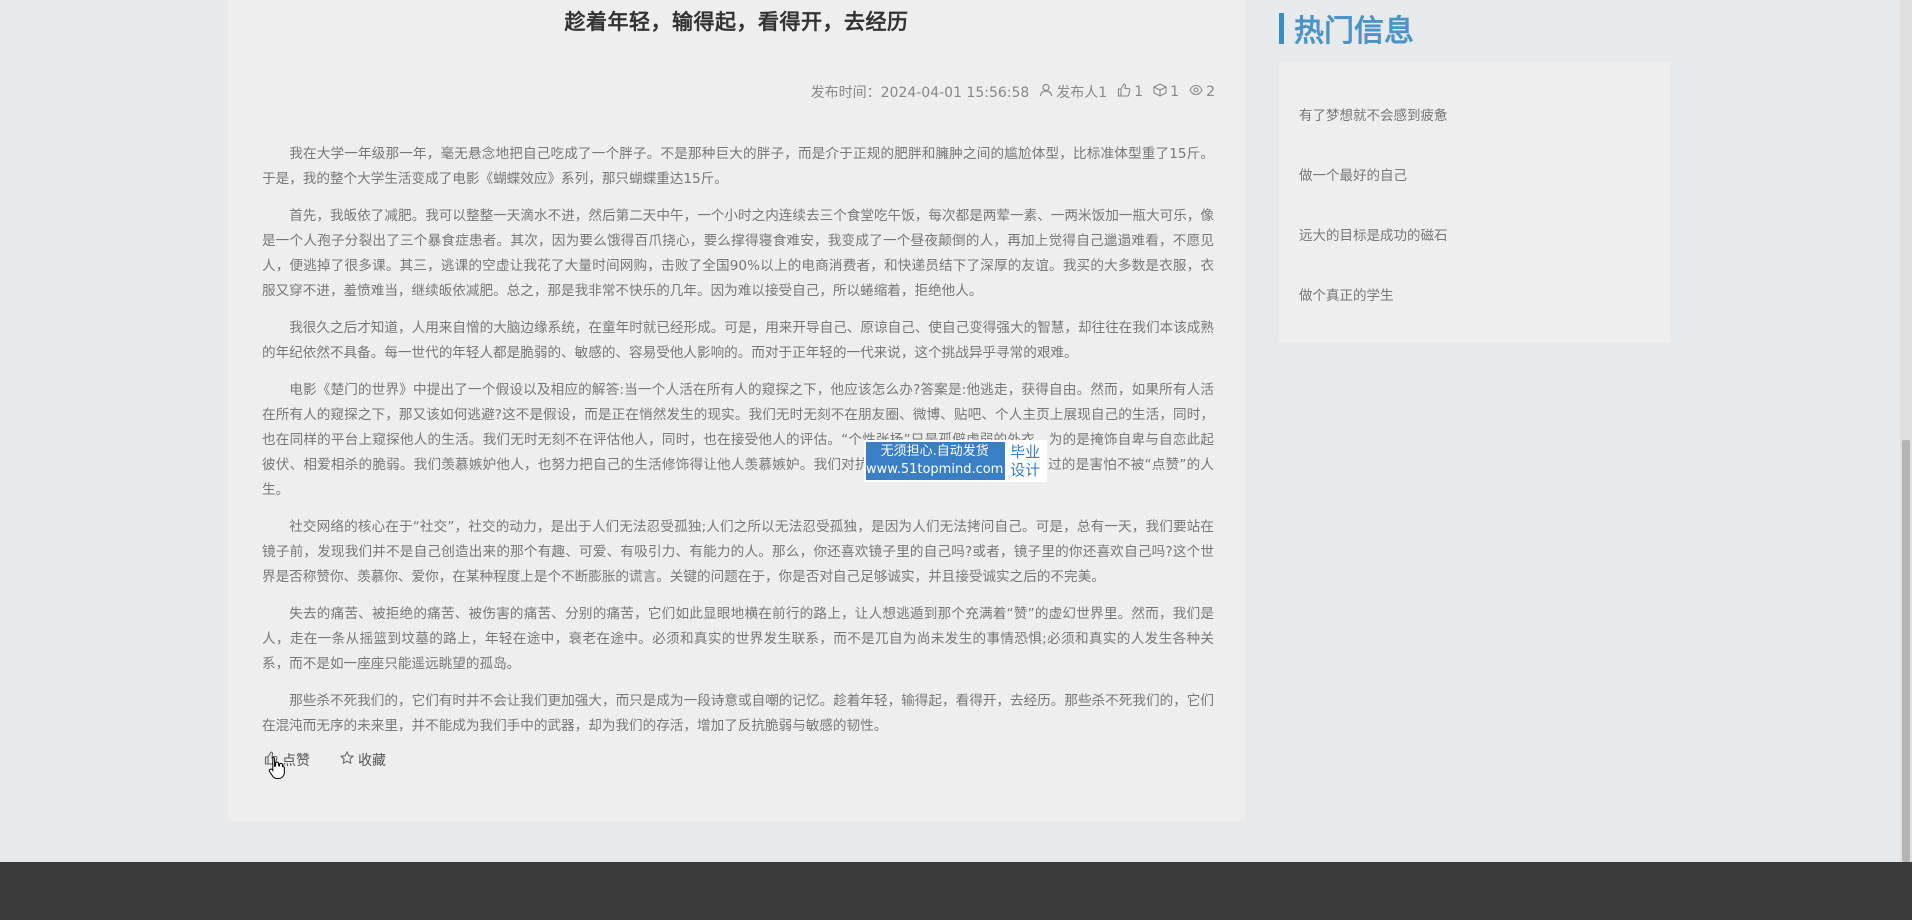 This screenshot has width=1912, height=920. Describe the element at coordinates (1373, 234) in the screenshot. I see `hot-item: 远大的目标是成功的磁石` at that location.